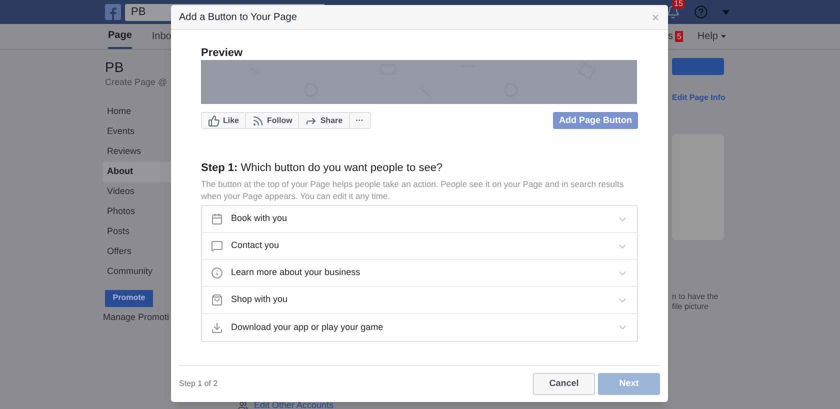 Image resolution: width=840 pixels, height=409 pixels. What do you see at coordinates (217, 219) in the screenshot?
I see `calendar-icon` at bounding box center [217, 219].